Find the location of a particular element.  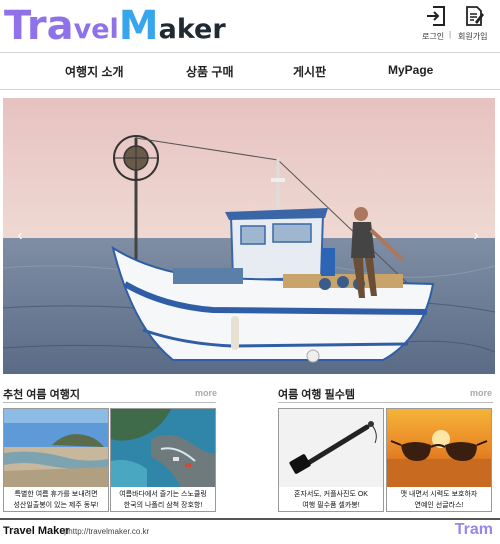

logo-part-2: vel is located at coordinates (96, 29).